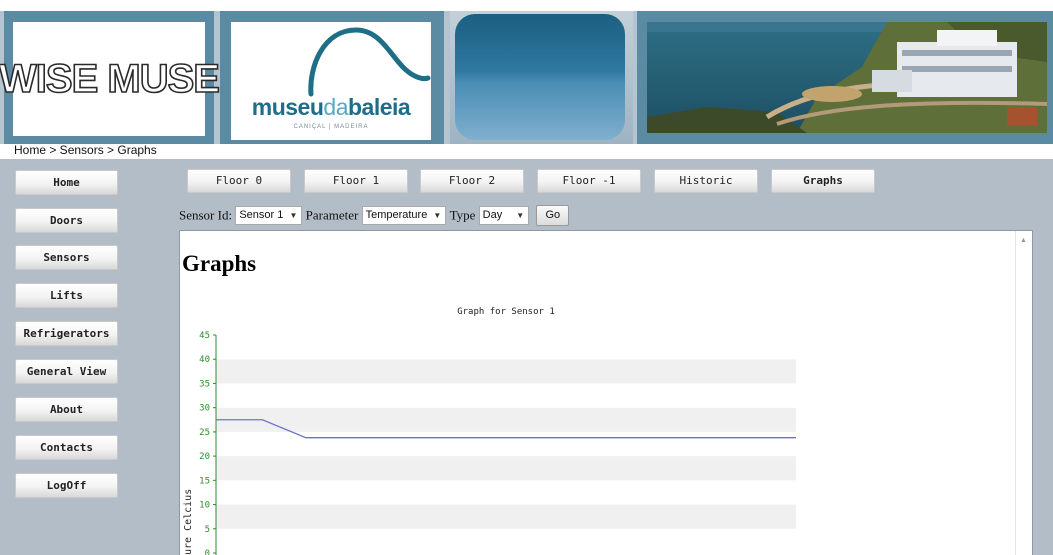  I want to click on museu-da-baleia-subtitle: CANIÇAL | MADEIRA, so click(331, 127).